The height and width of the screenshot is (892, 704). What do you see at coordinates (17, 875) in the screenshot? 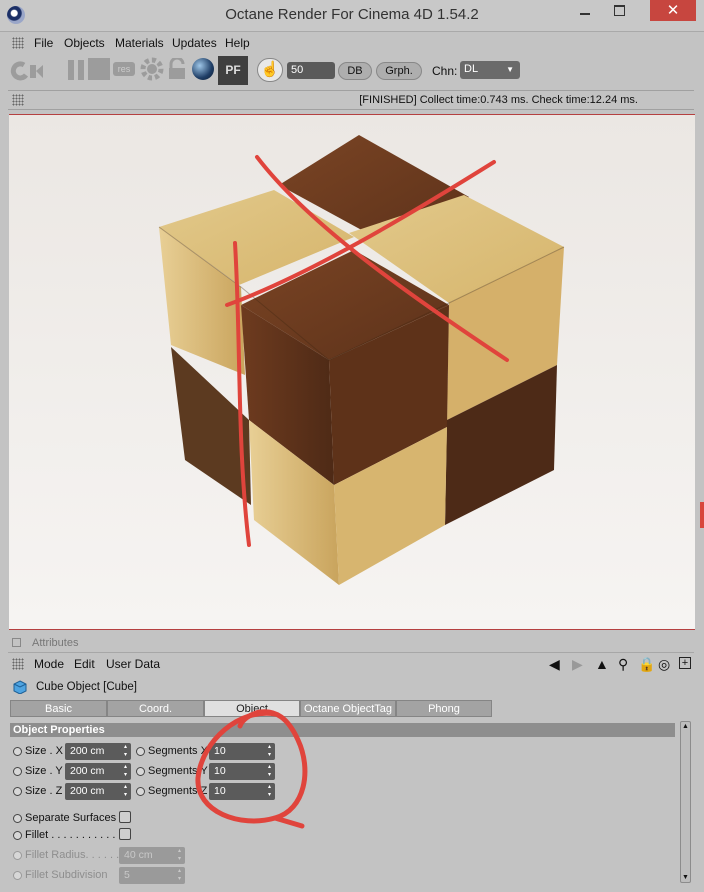
I see `fillet-subdivision-radio` at bounding box center [17, 875].